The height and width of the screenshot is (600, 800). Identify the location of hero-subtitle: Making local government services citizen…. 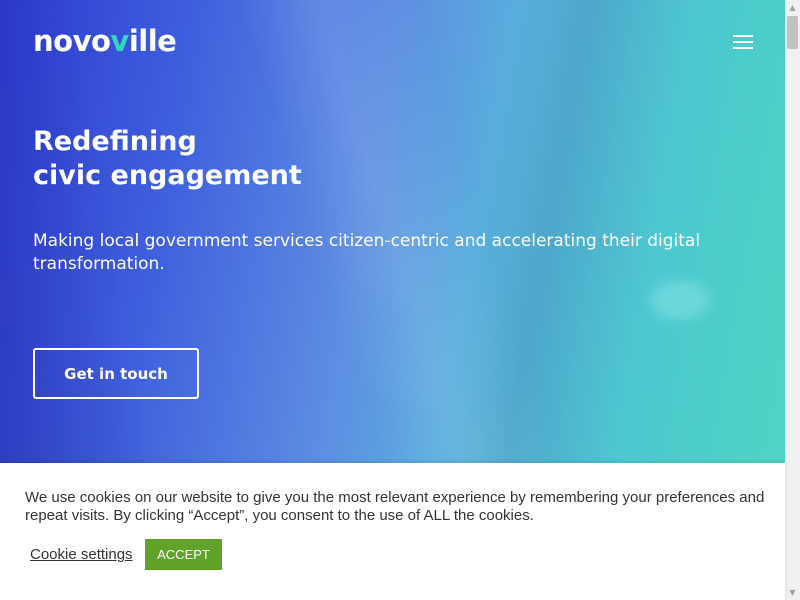
(367, 252).